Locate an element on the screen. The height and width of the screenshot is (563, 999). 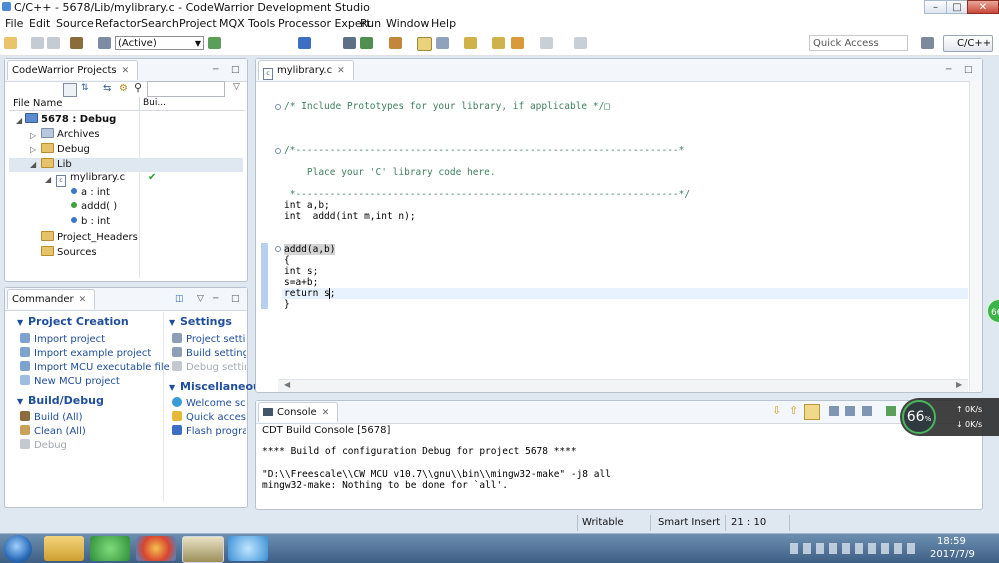
show-whitespace-icon is located at coordinates (442, 43).